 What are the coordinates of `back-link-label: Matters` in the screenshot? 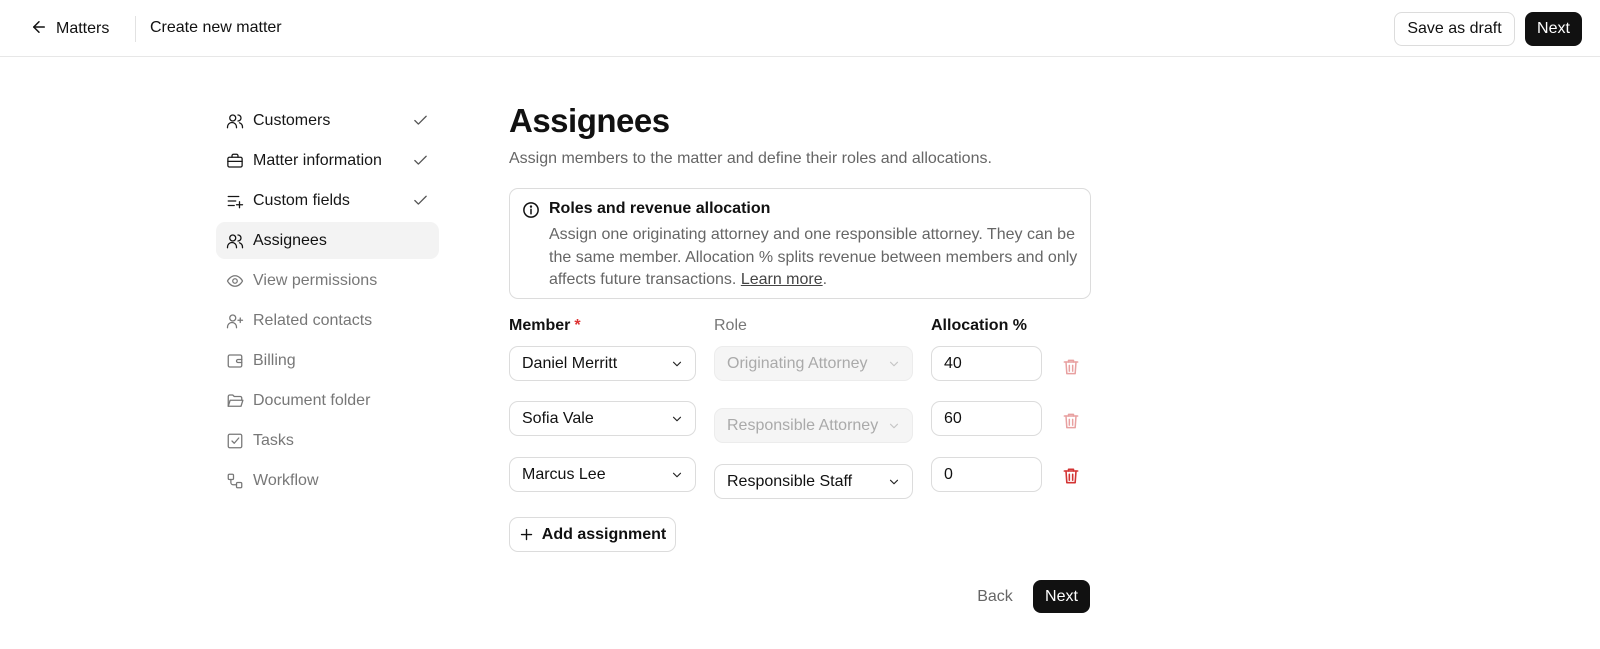 It's located at (83, 28).